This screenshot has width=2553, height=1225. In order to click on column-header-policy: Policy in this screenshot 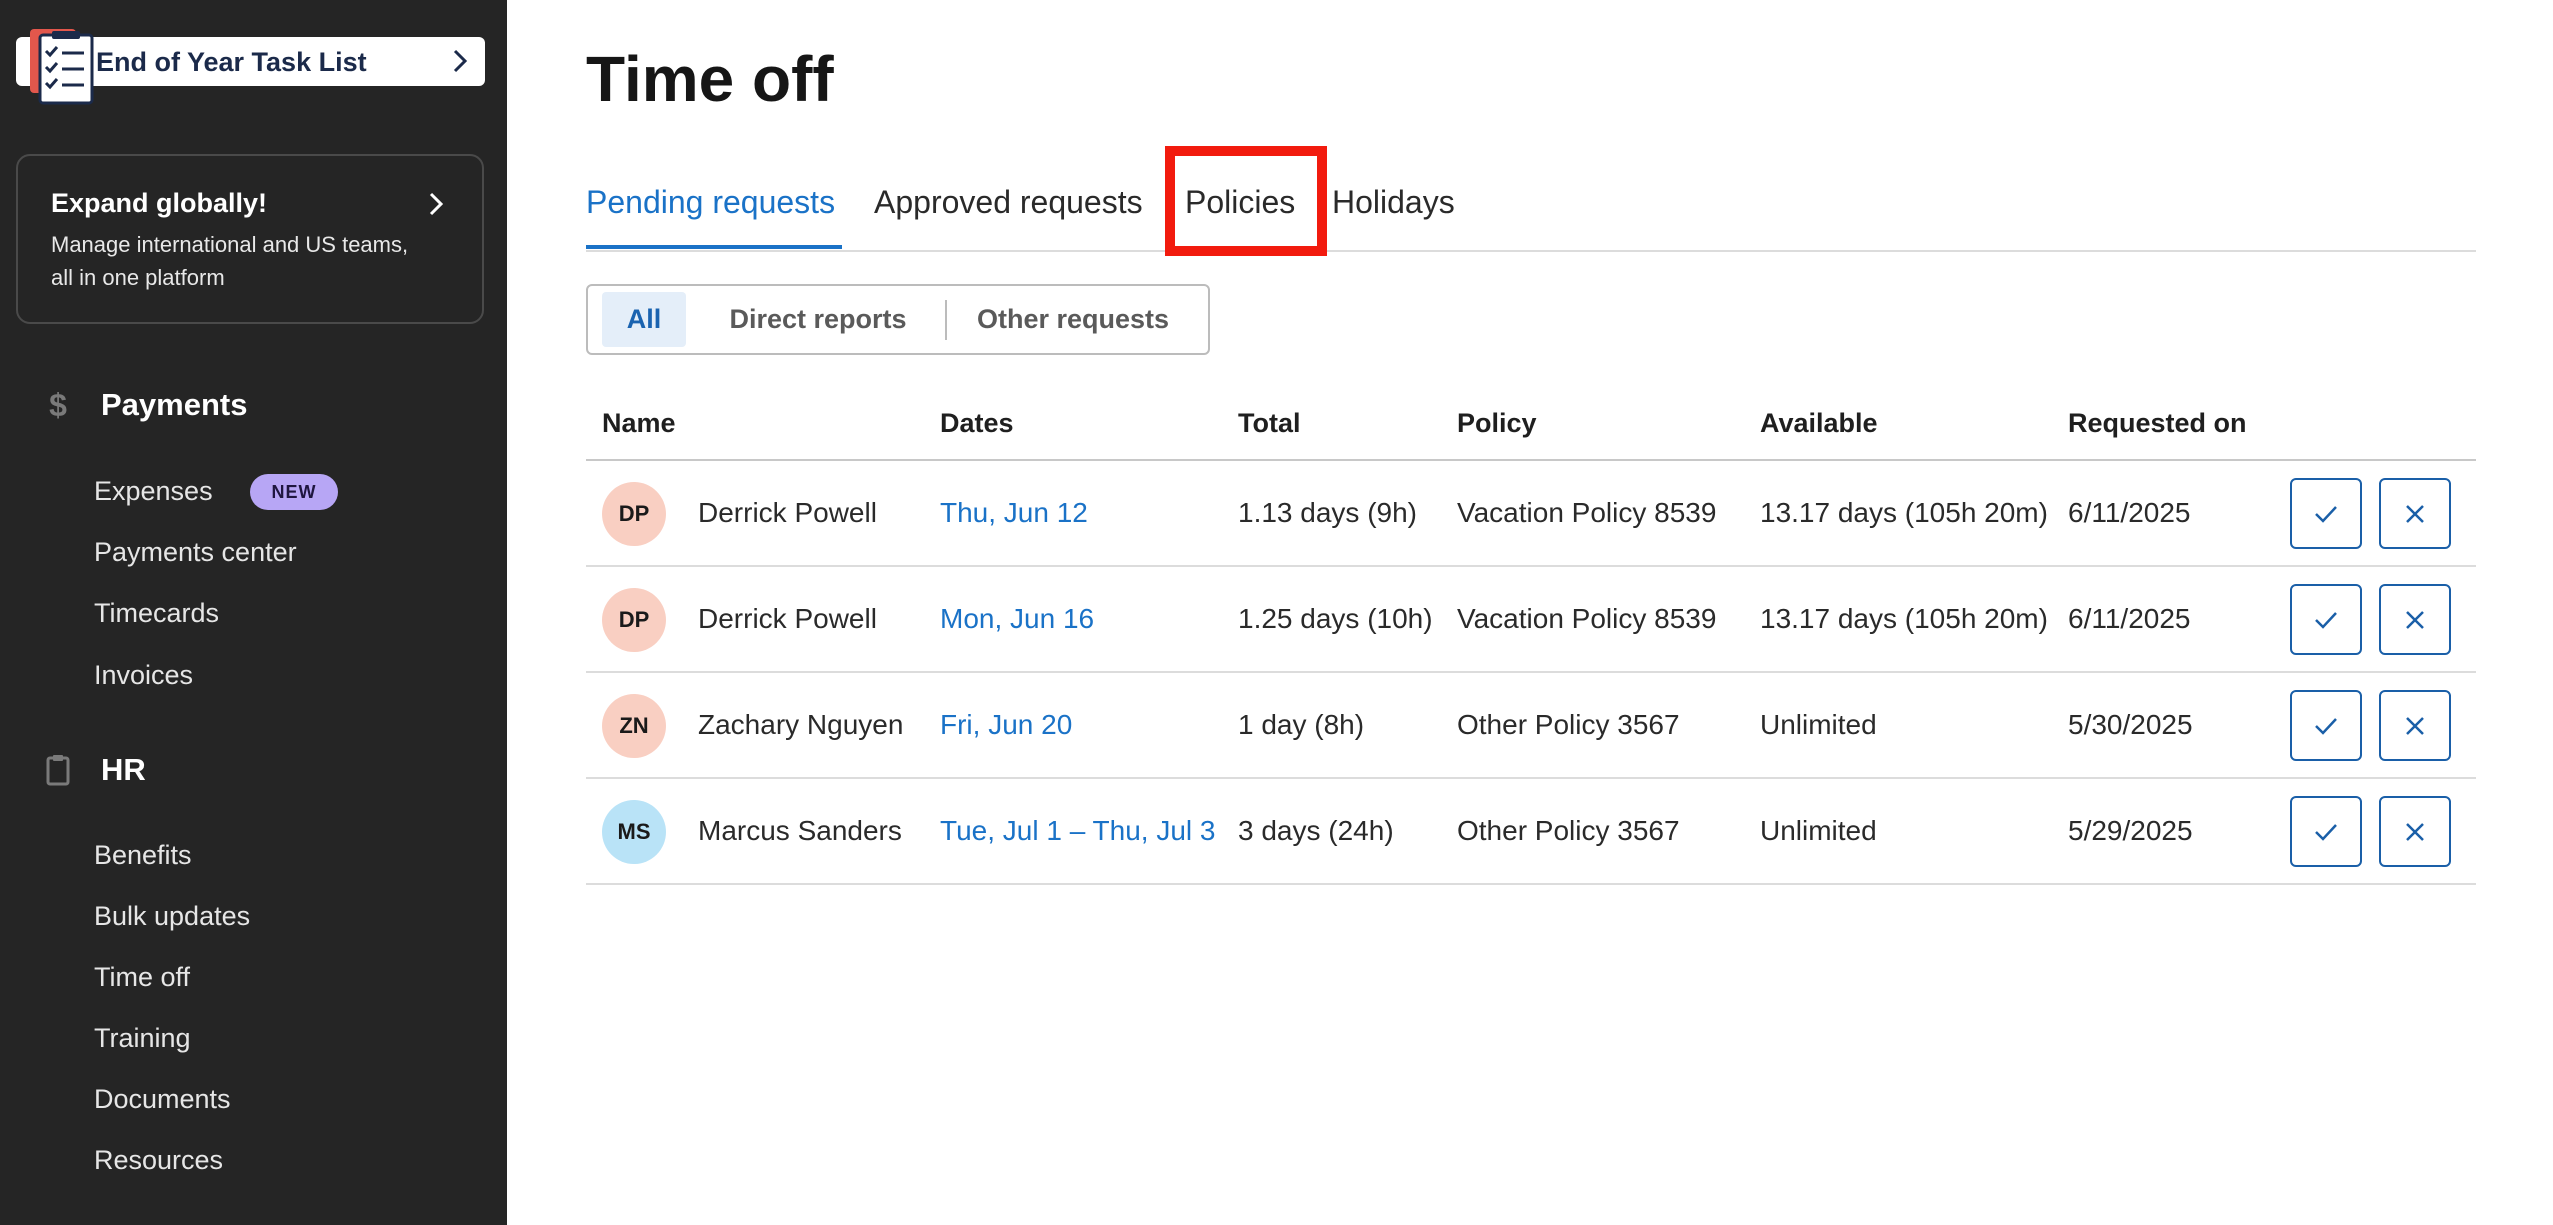, I will do `click(1497, 423)`.